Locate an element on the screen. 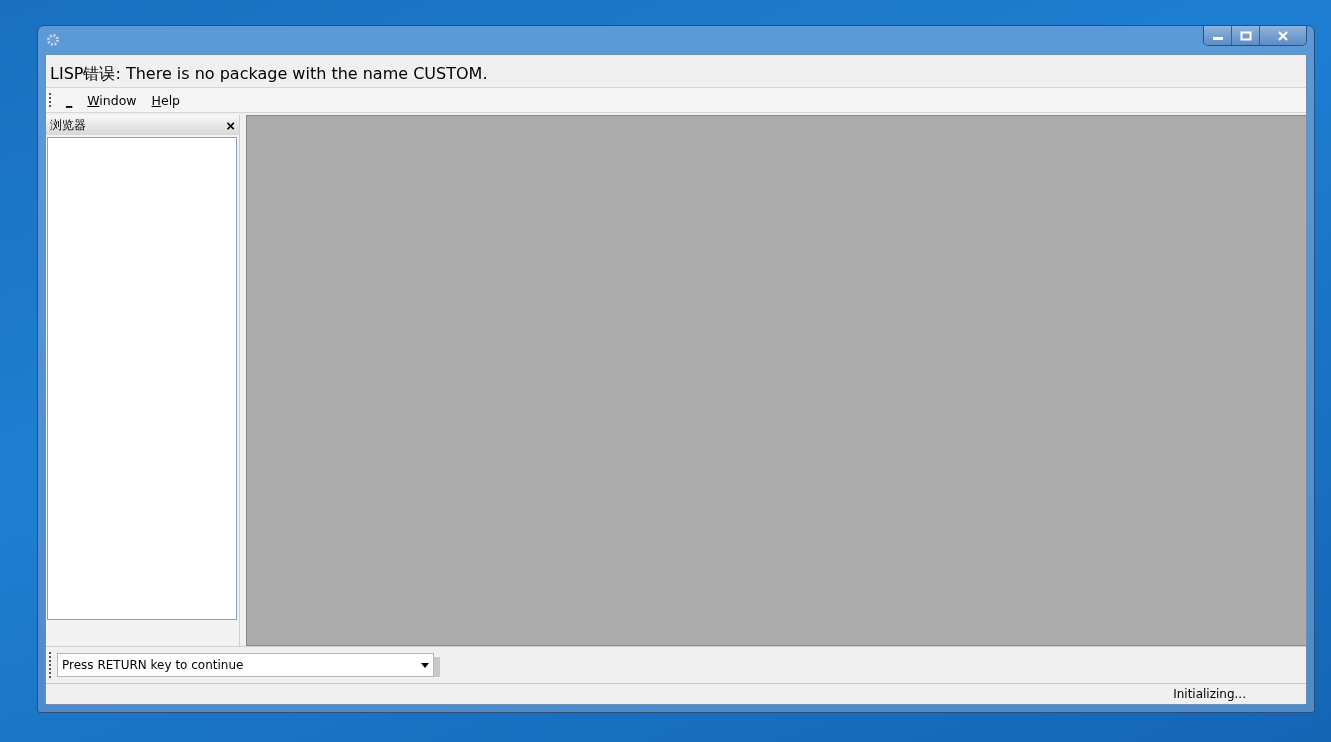 This screenshot has height=742, width=1331. maximize-button is located at coordinates (1246, 35).